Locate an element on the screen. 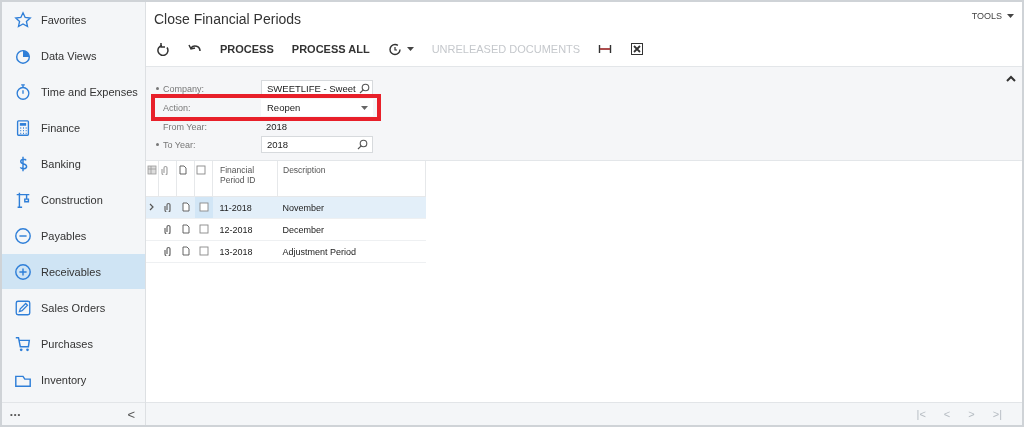  toolbar-button: PROCESS ALL is located at coordinates (330, 49).